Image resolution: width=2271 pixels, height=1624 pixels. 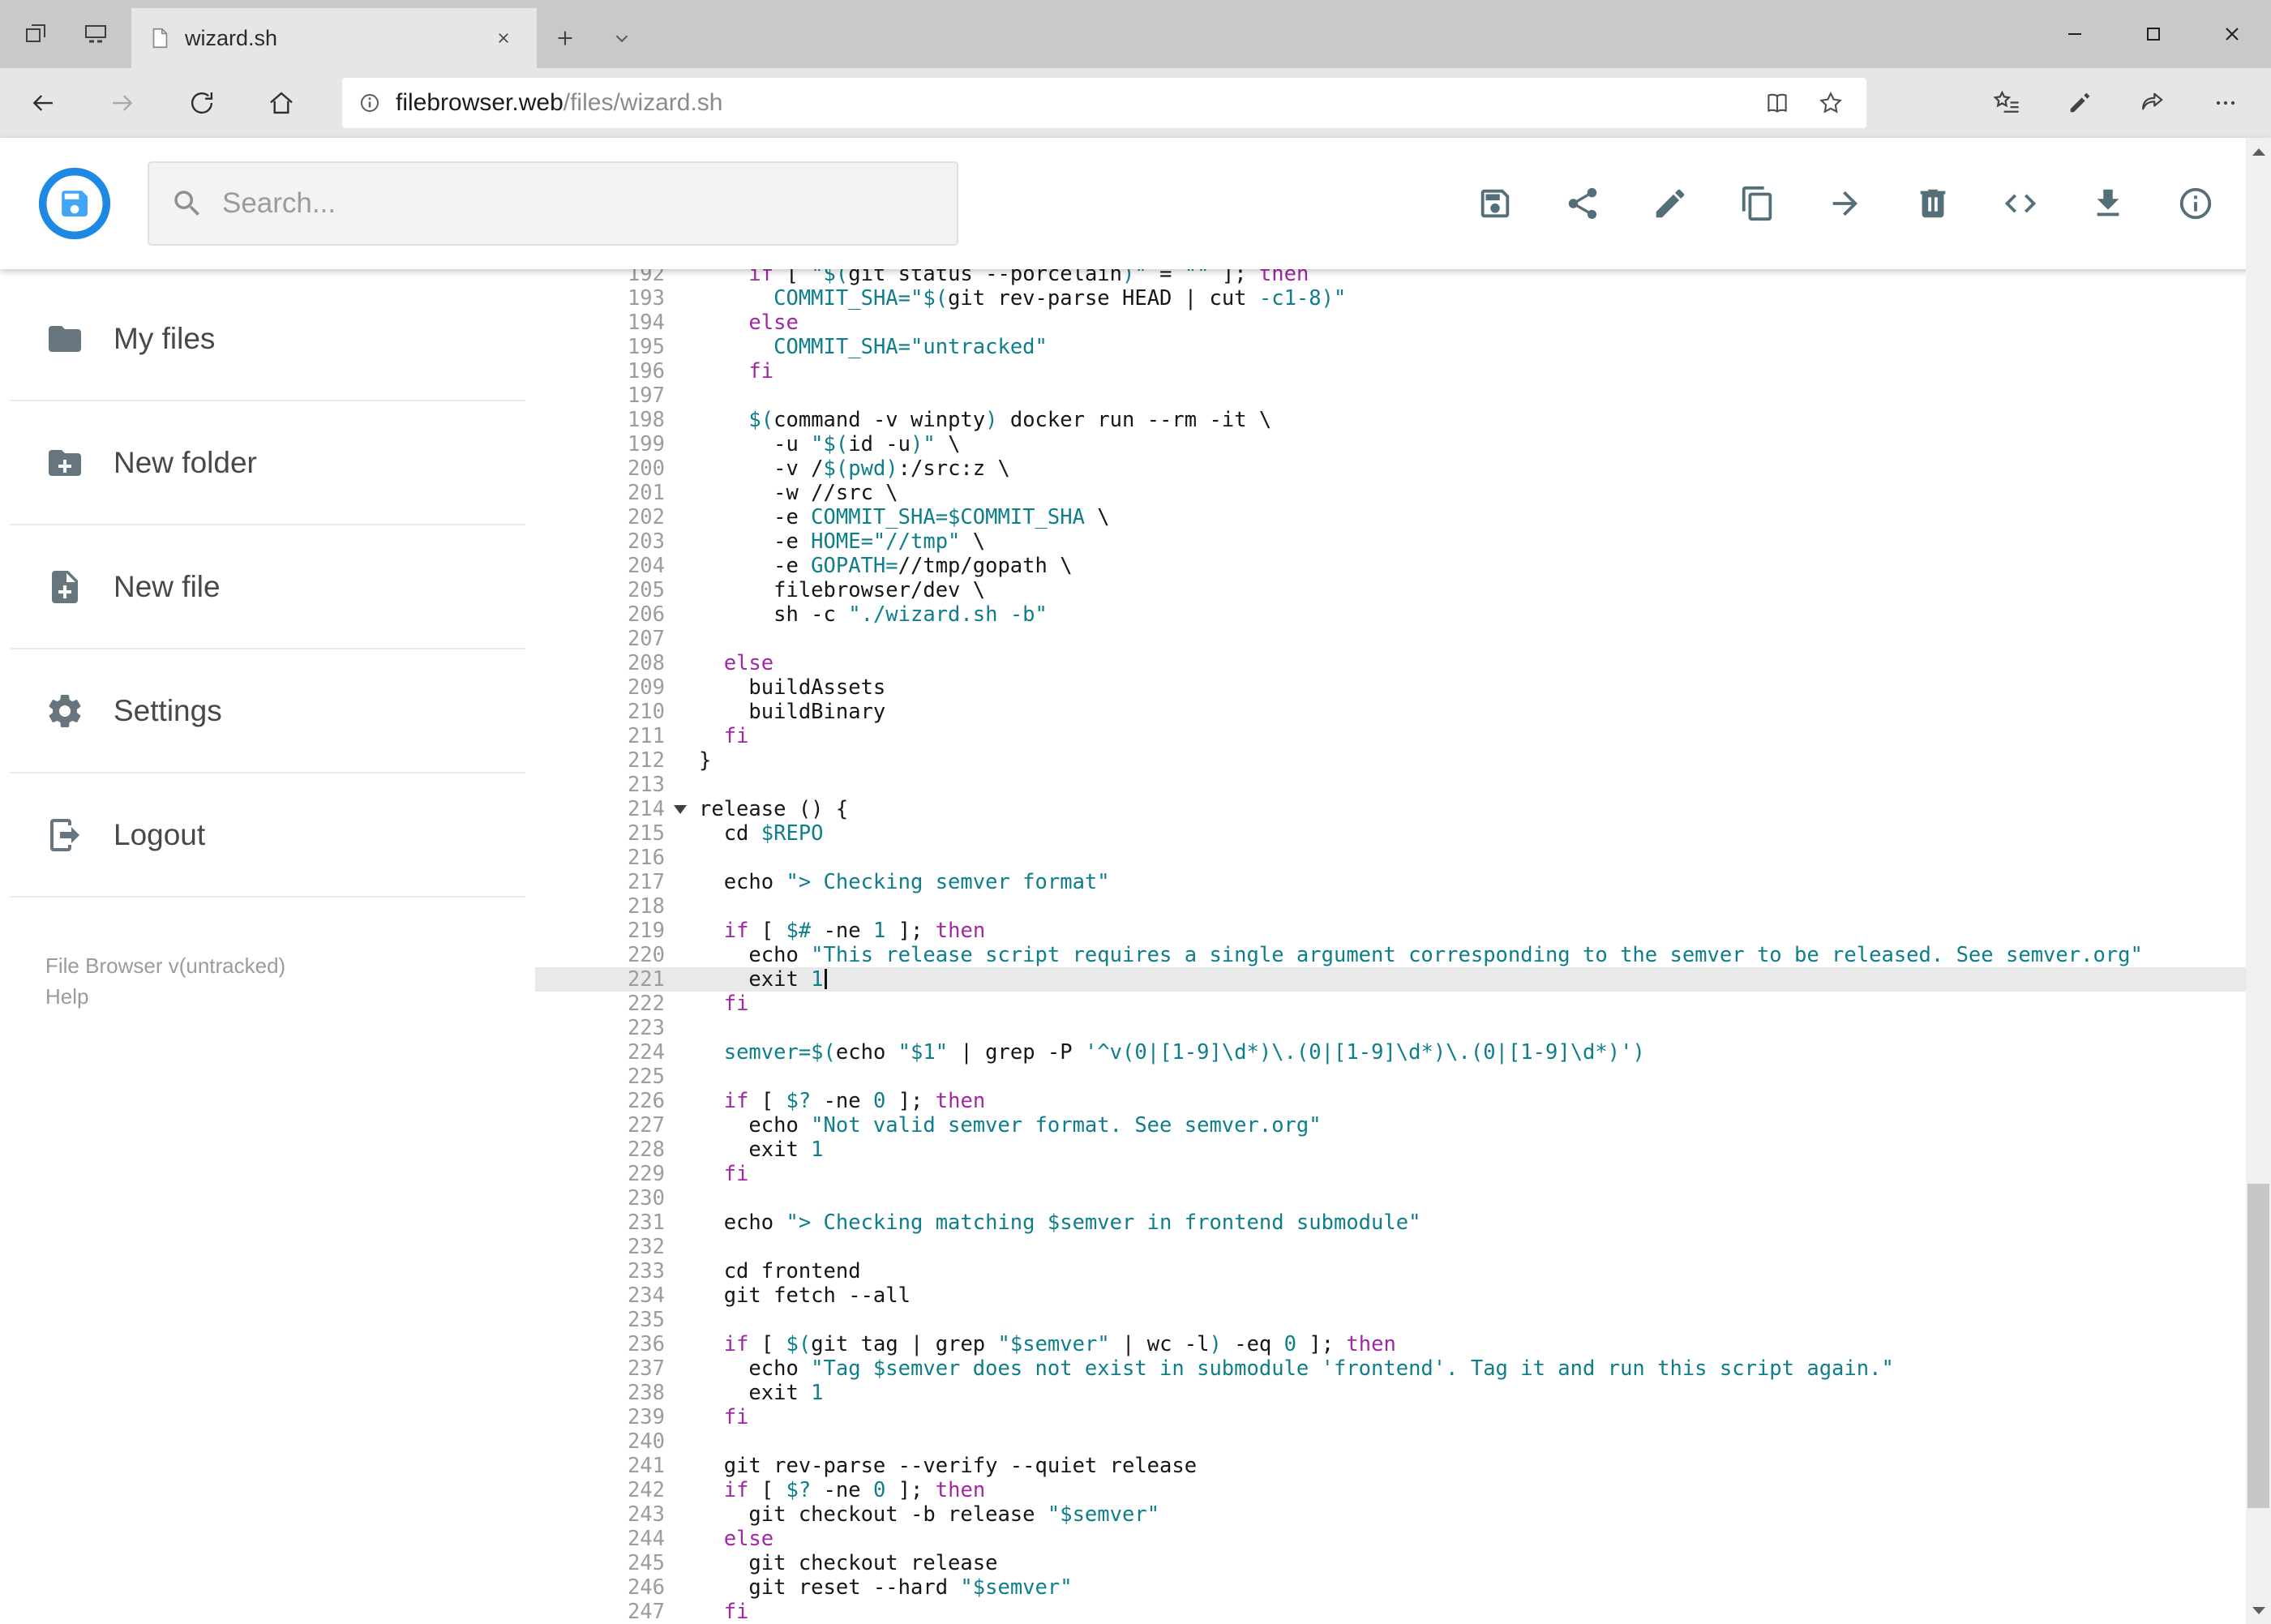 I want to click on code-line: 208 else, so click(x=1403, y=663).